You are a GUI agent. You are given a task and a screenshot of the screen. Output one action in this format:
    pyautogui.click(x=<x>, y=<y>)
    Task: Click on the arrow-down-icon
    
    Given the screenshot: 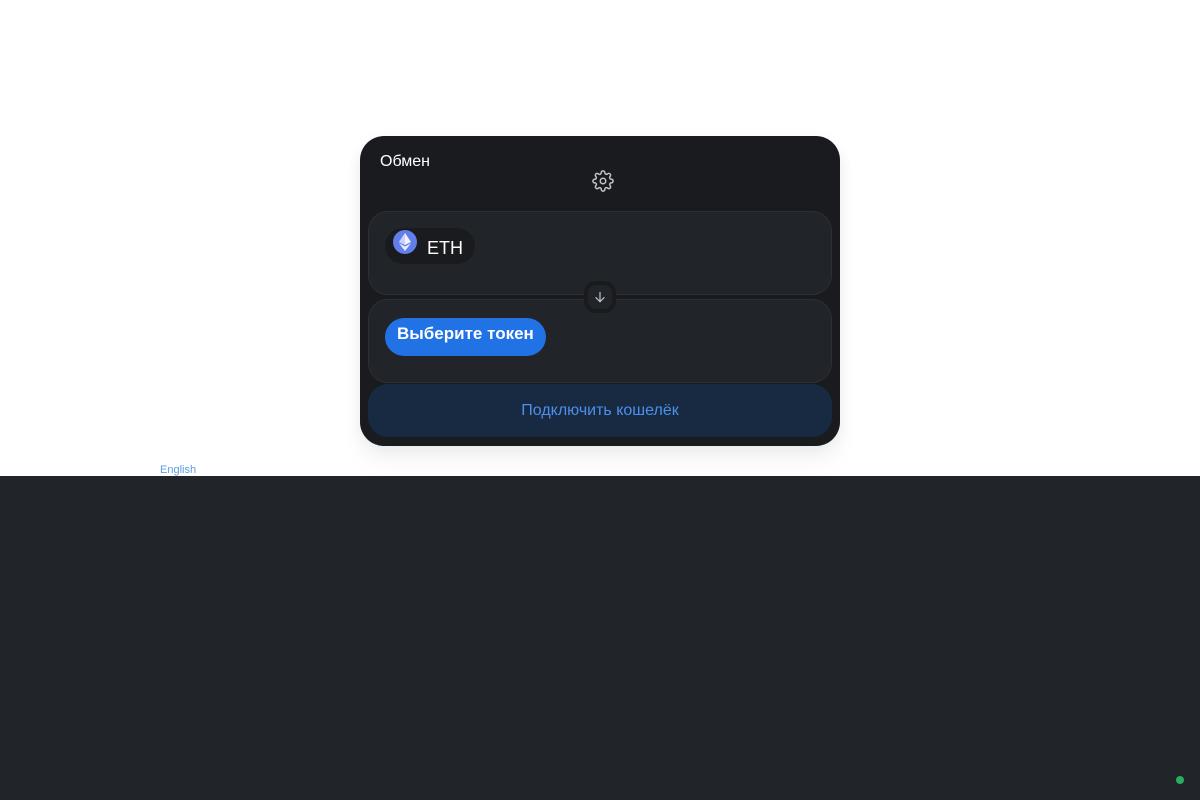 What is the action you would take?
    pyautogui.click(x=600, y=297)
    